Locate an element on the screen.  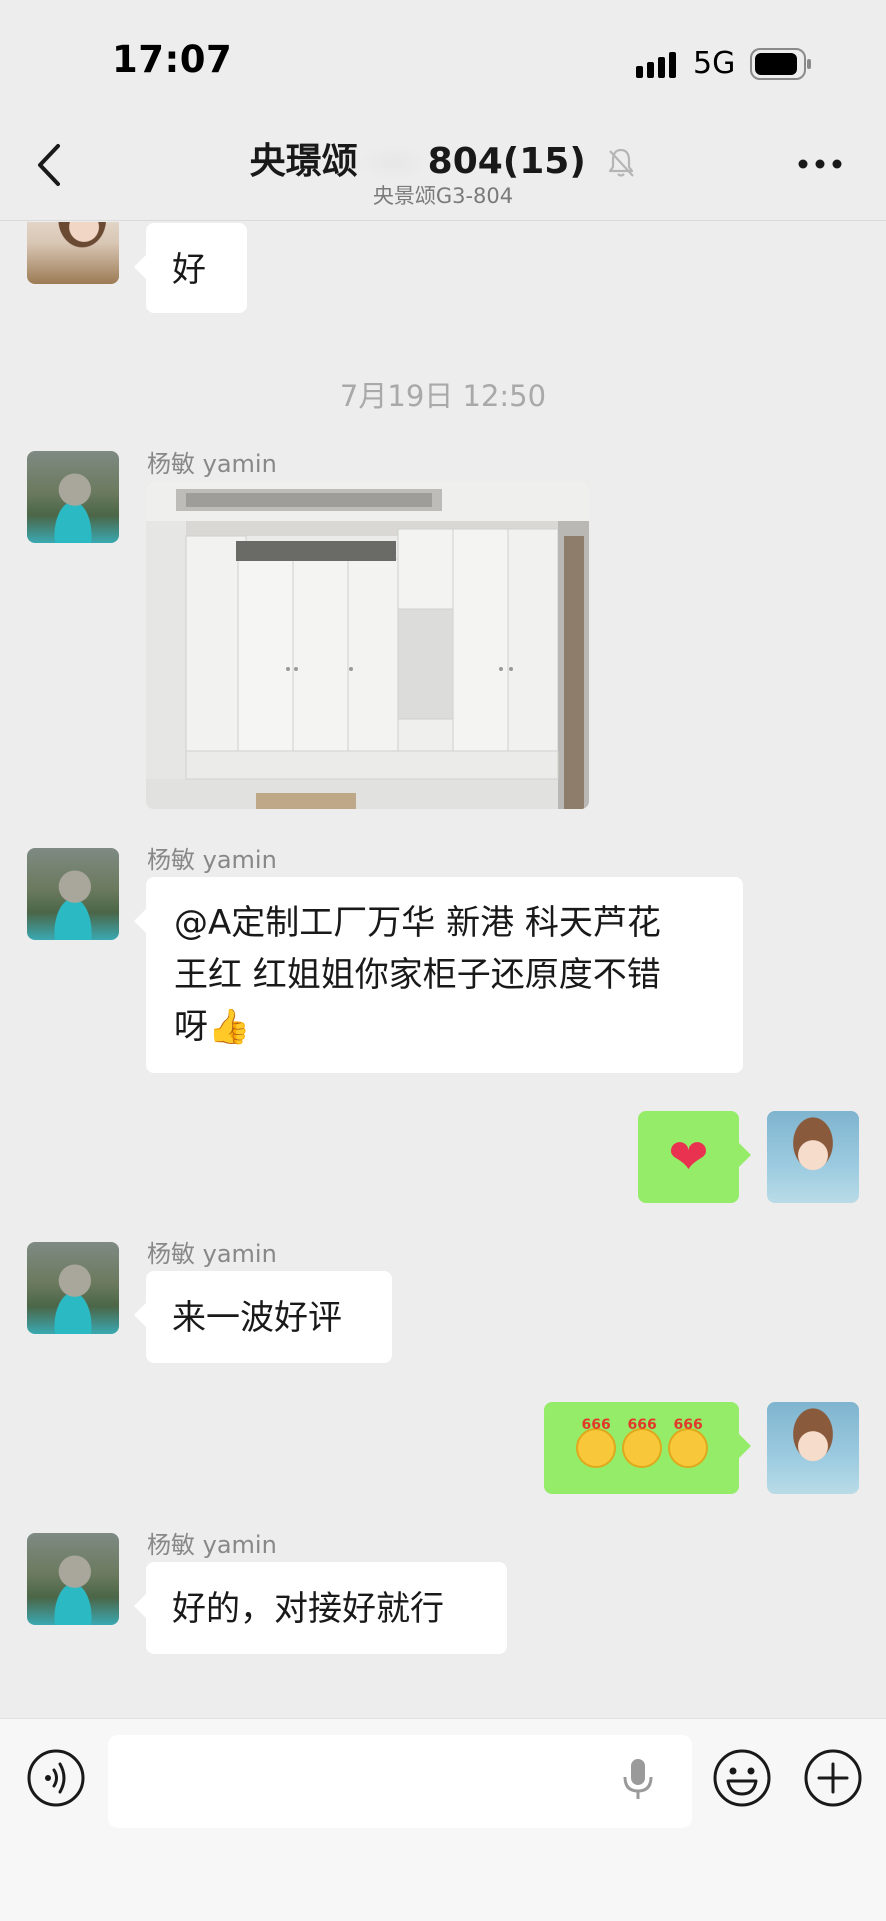
message-bubble: 来一波好评 is located at coordinates (263, 1317).